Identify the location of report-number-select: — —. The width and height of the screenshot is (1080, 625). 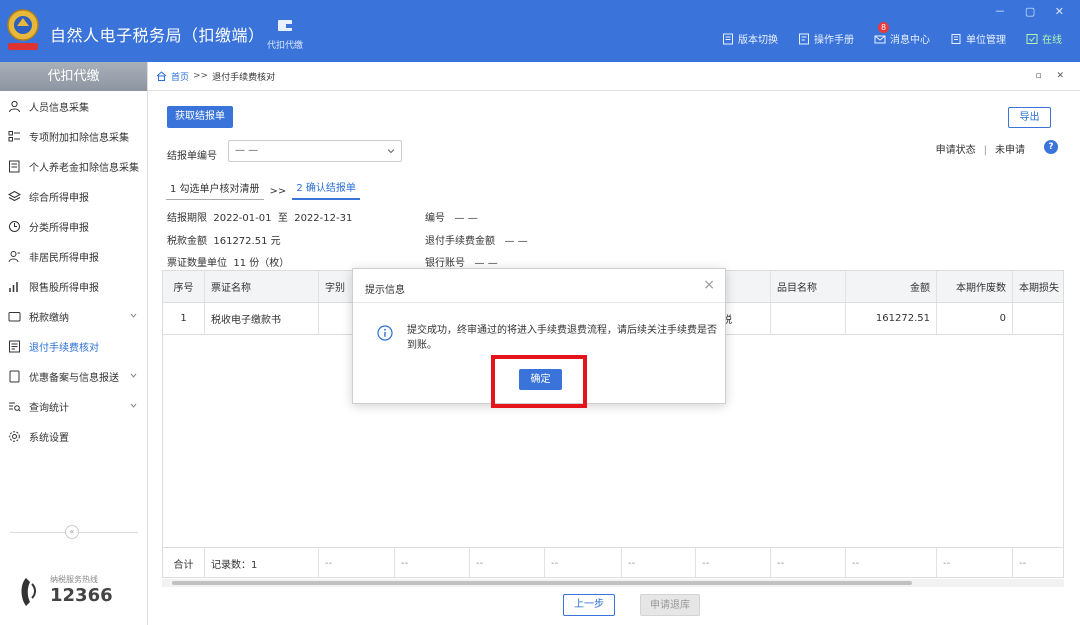
(315, 151).